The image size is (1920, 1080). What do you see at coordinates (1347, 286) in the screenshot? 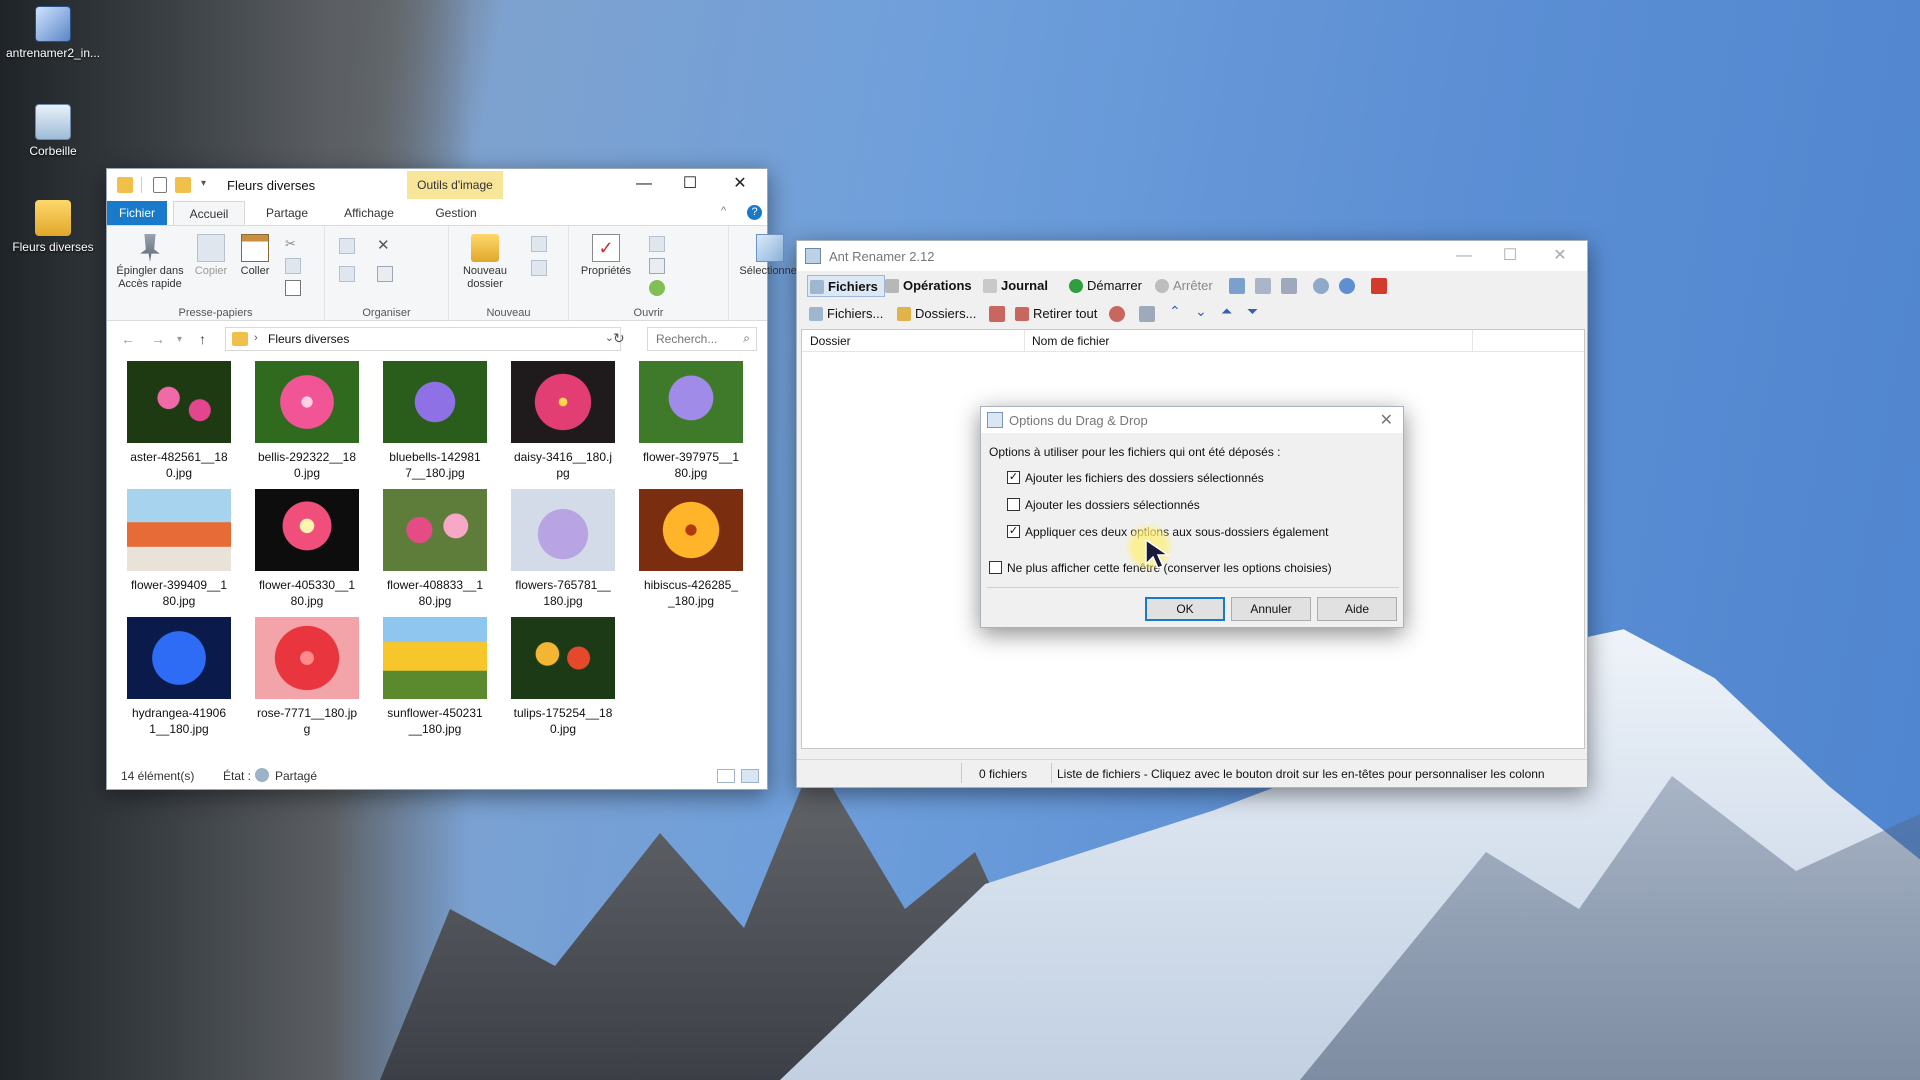
I see `about-icon` at bounding box center [1347, 286].